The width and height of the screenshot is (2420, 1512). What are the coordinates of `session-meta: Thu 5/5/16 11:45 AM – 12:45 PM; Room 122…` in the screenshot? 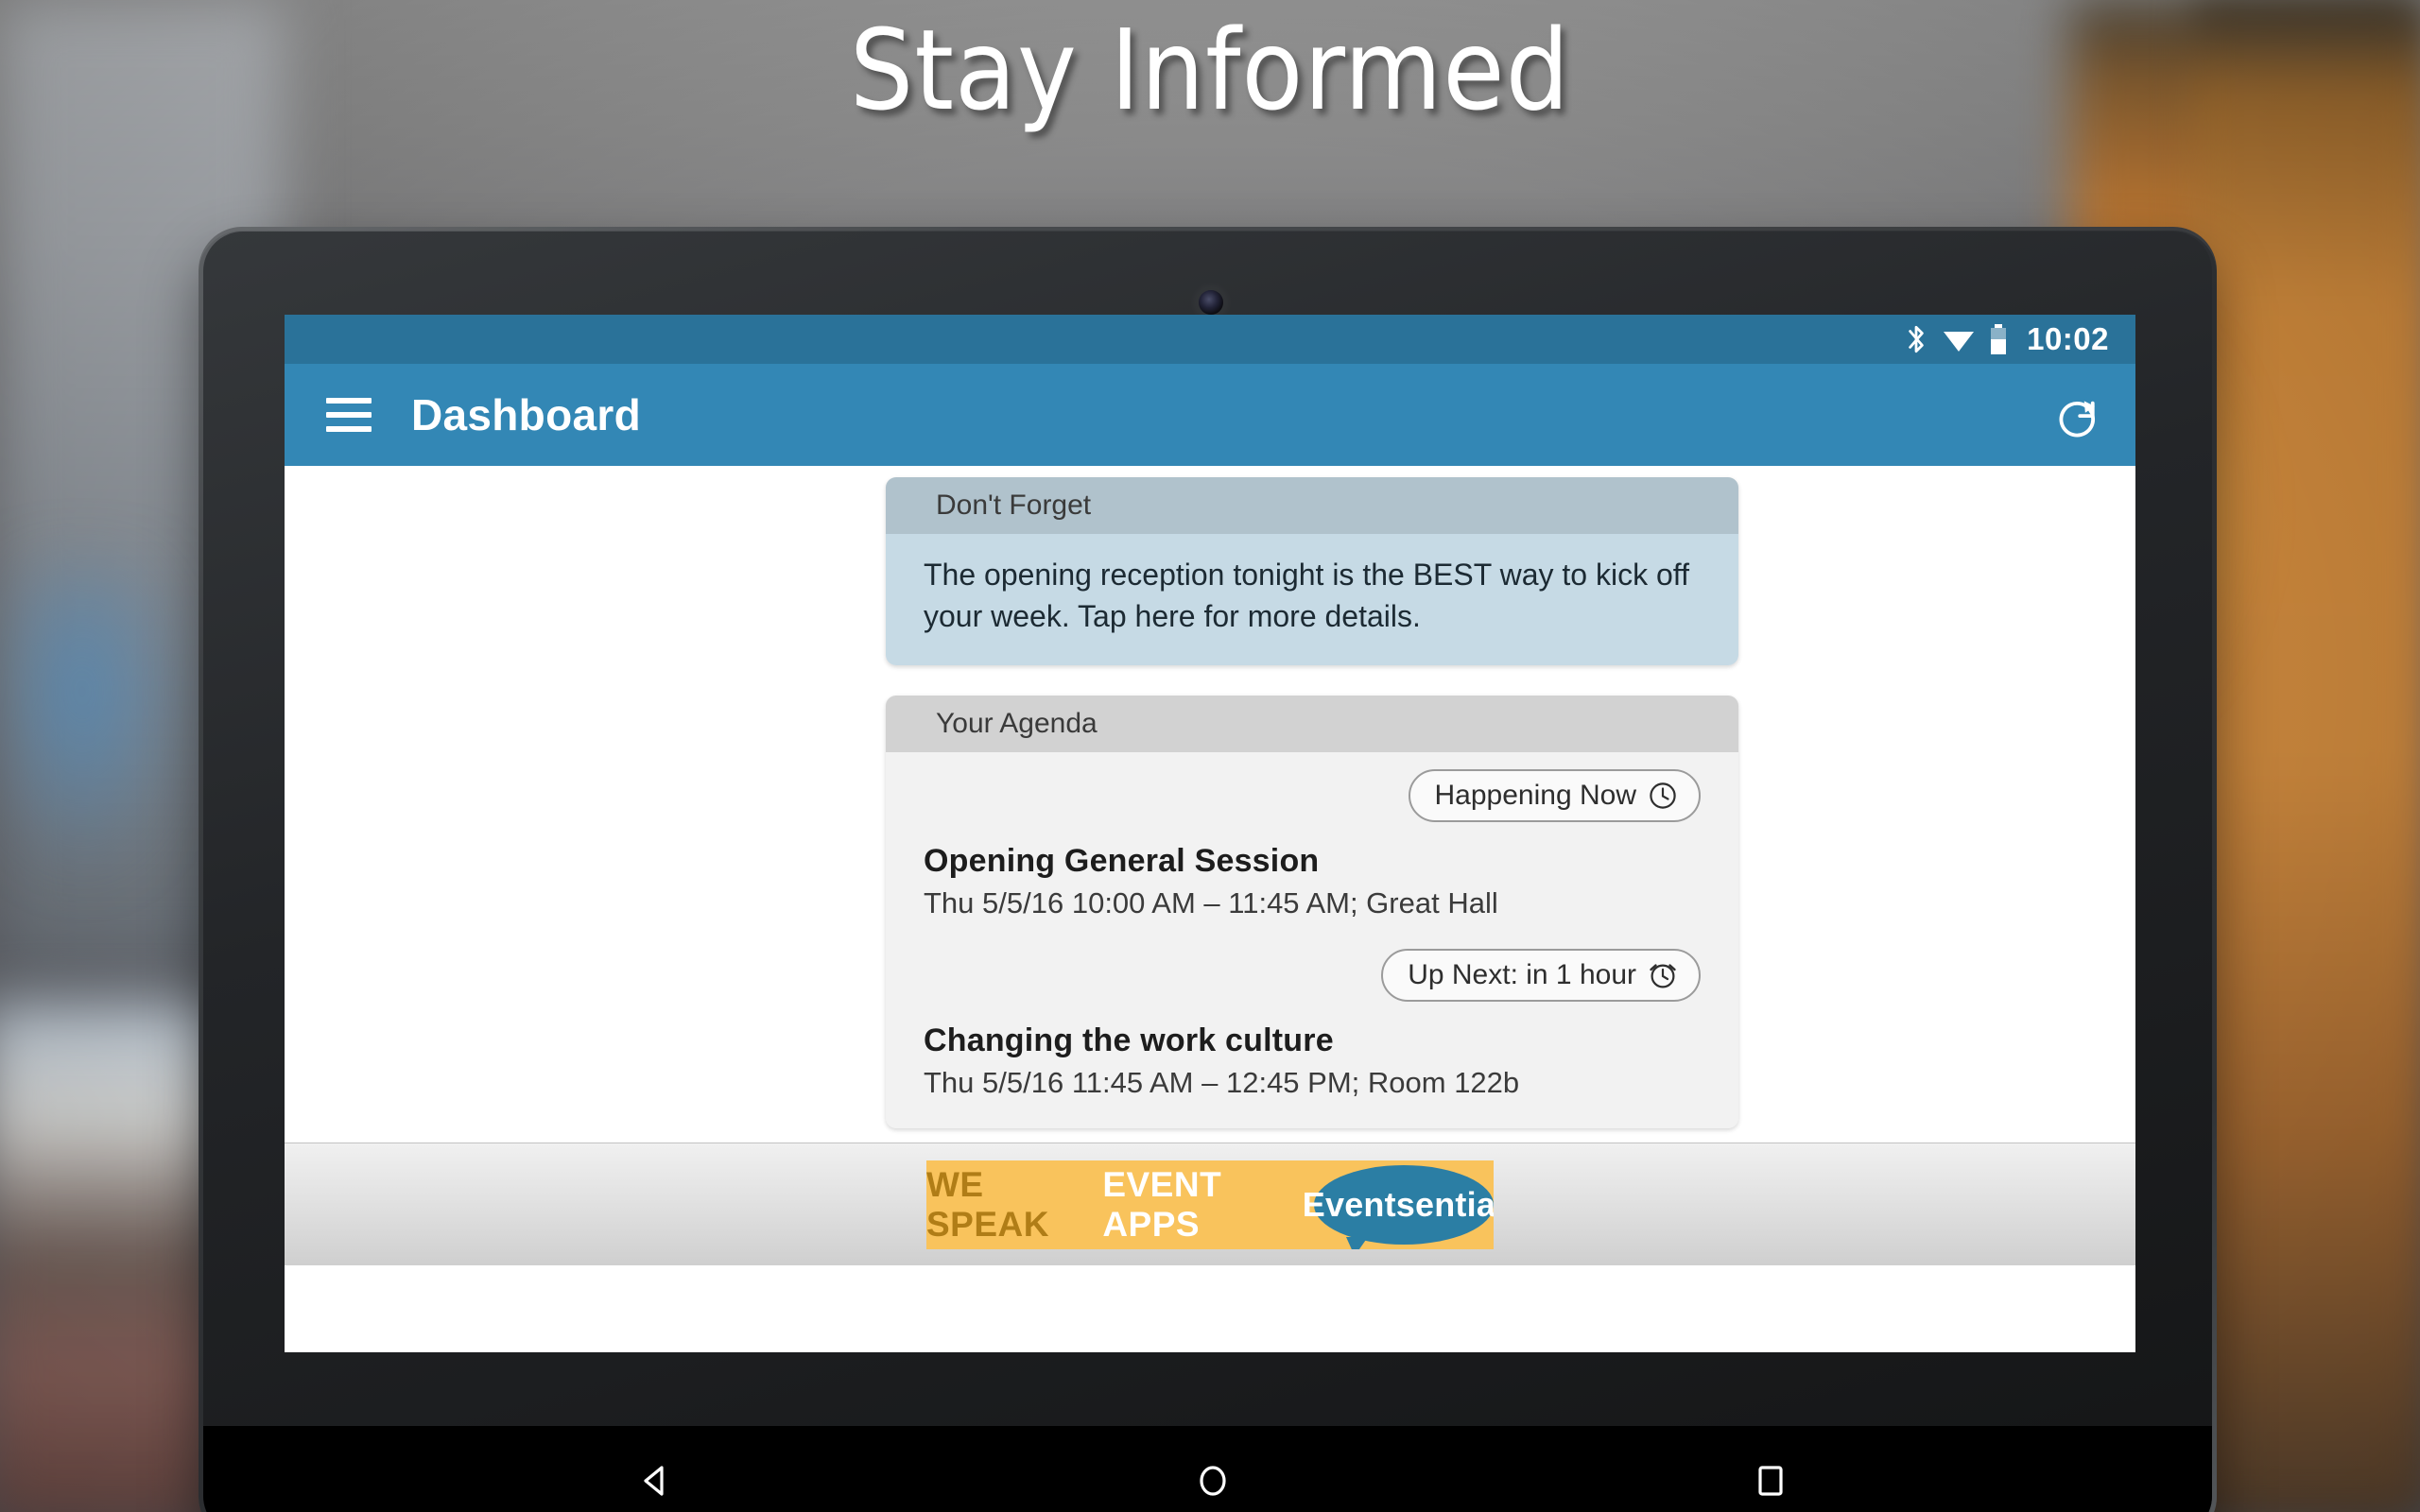 It's located at (1222, 1083).